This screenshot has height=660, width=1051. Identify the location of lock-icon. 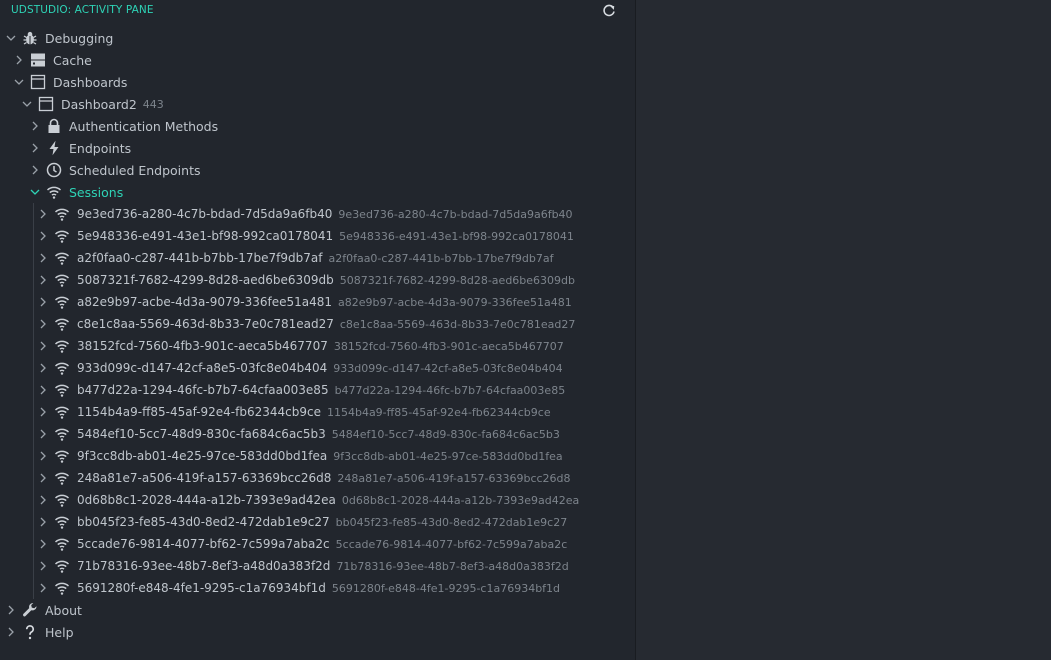
(54, 126).